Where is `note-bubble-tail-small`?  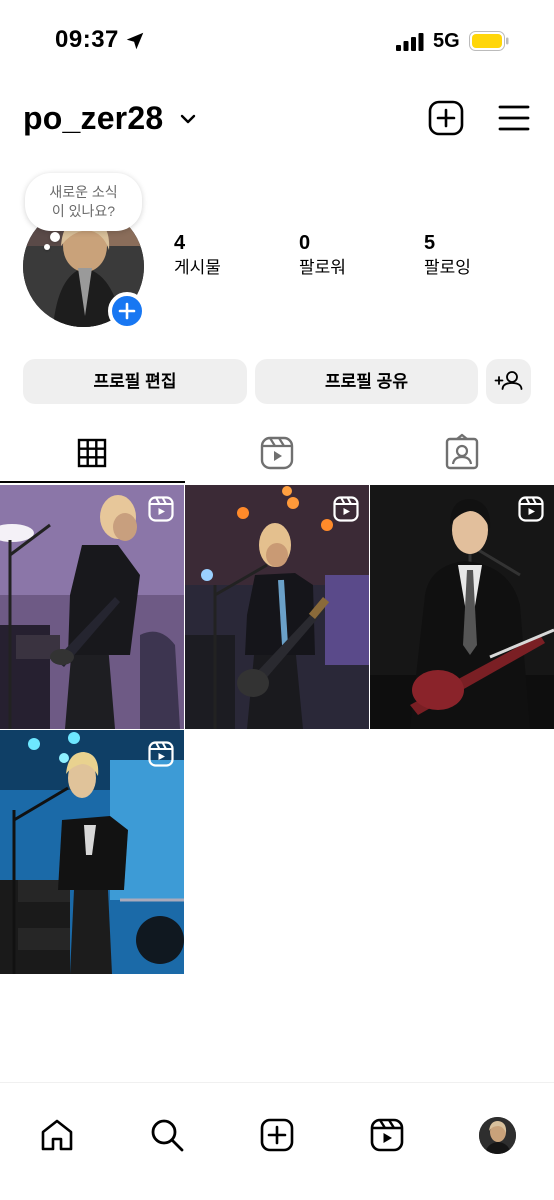 note-bubble-tail-small is located at coordinates (47, 247).